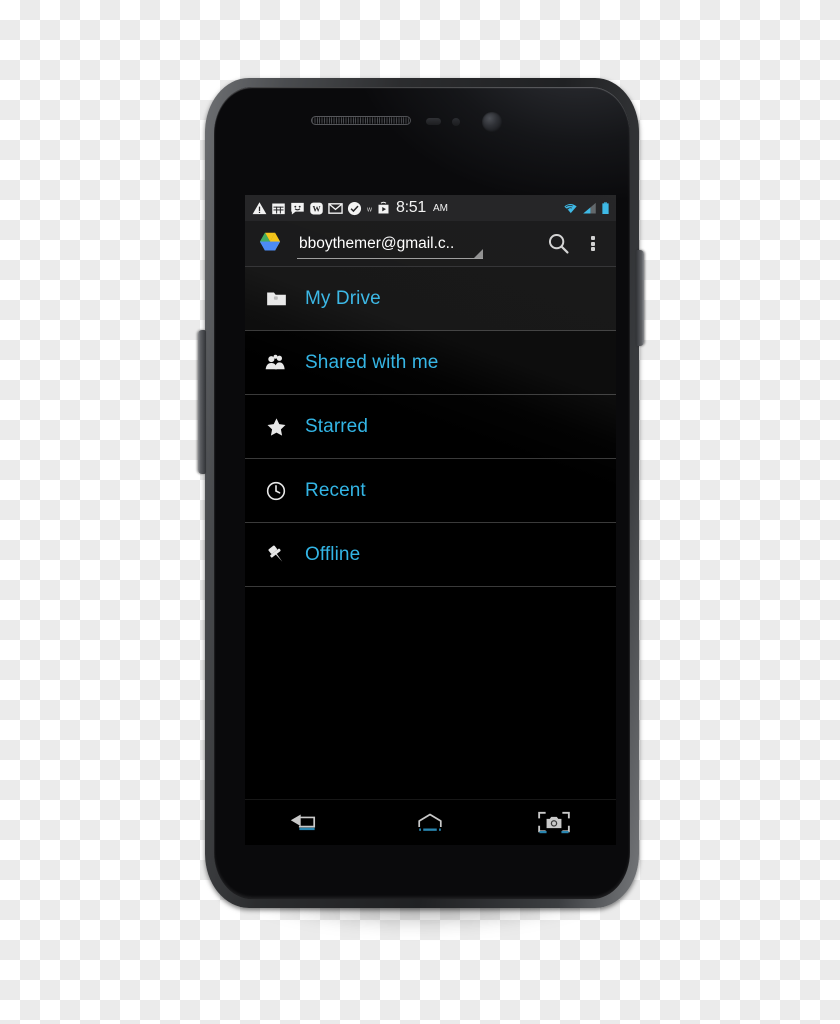  Describe the element at coordinates (456, 122) in the screenshot. I see `ambient-light-sensor` at that location.